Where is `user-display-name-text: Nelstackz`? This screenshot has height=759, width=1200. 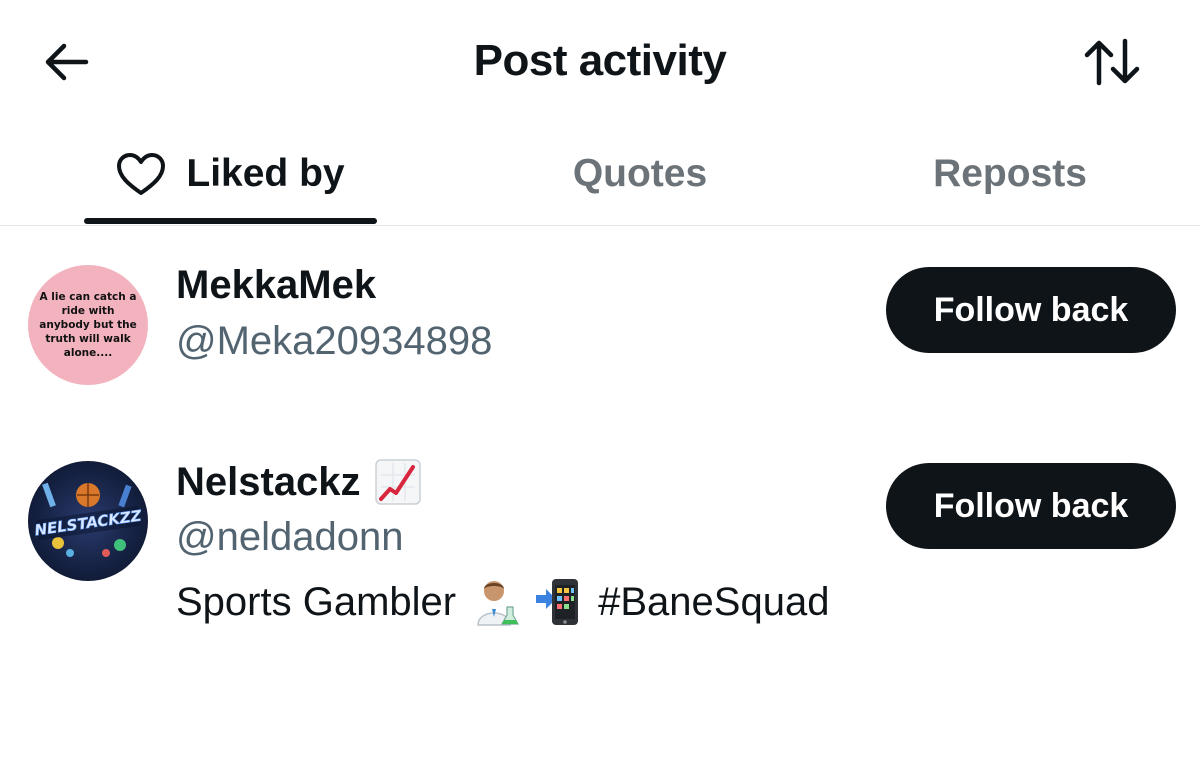
user-display-name-text: Nelstackz is located at coordinates (268, 481).